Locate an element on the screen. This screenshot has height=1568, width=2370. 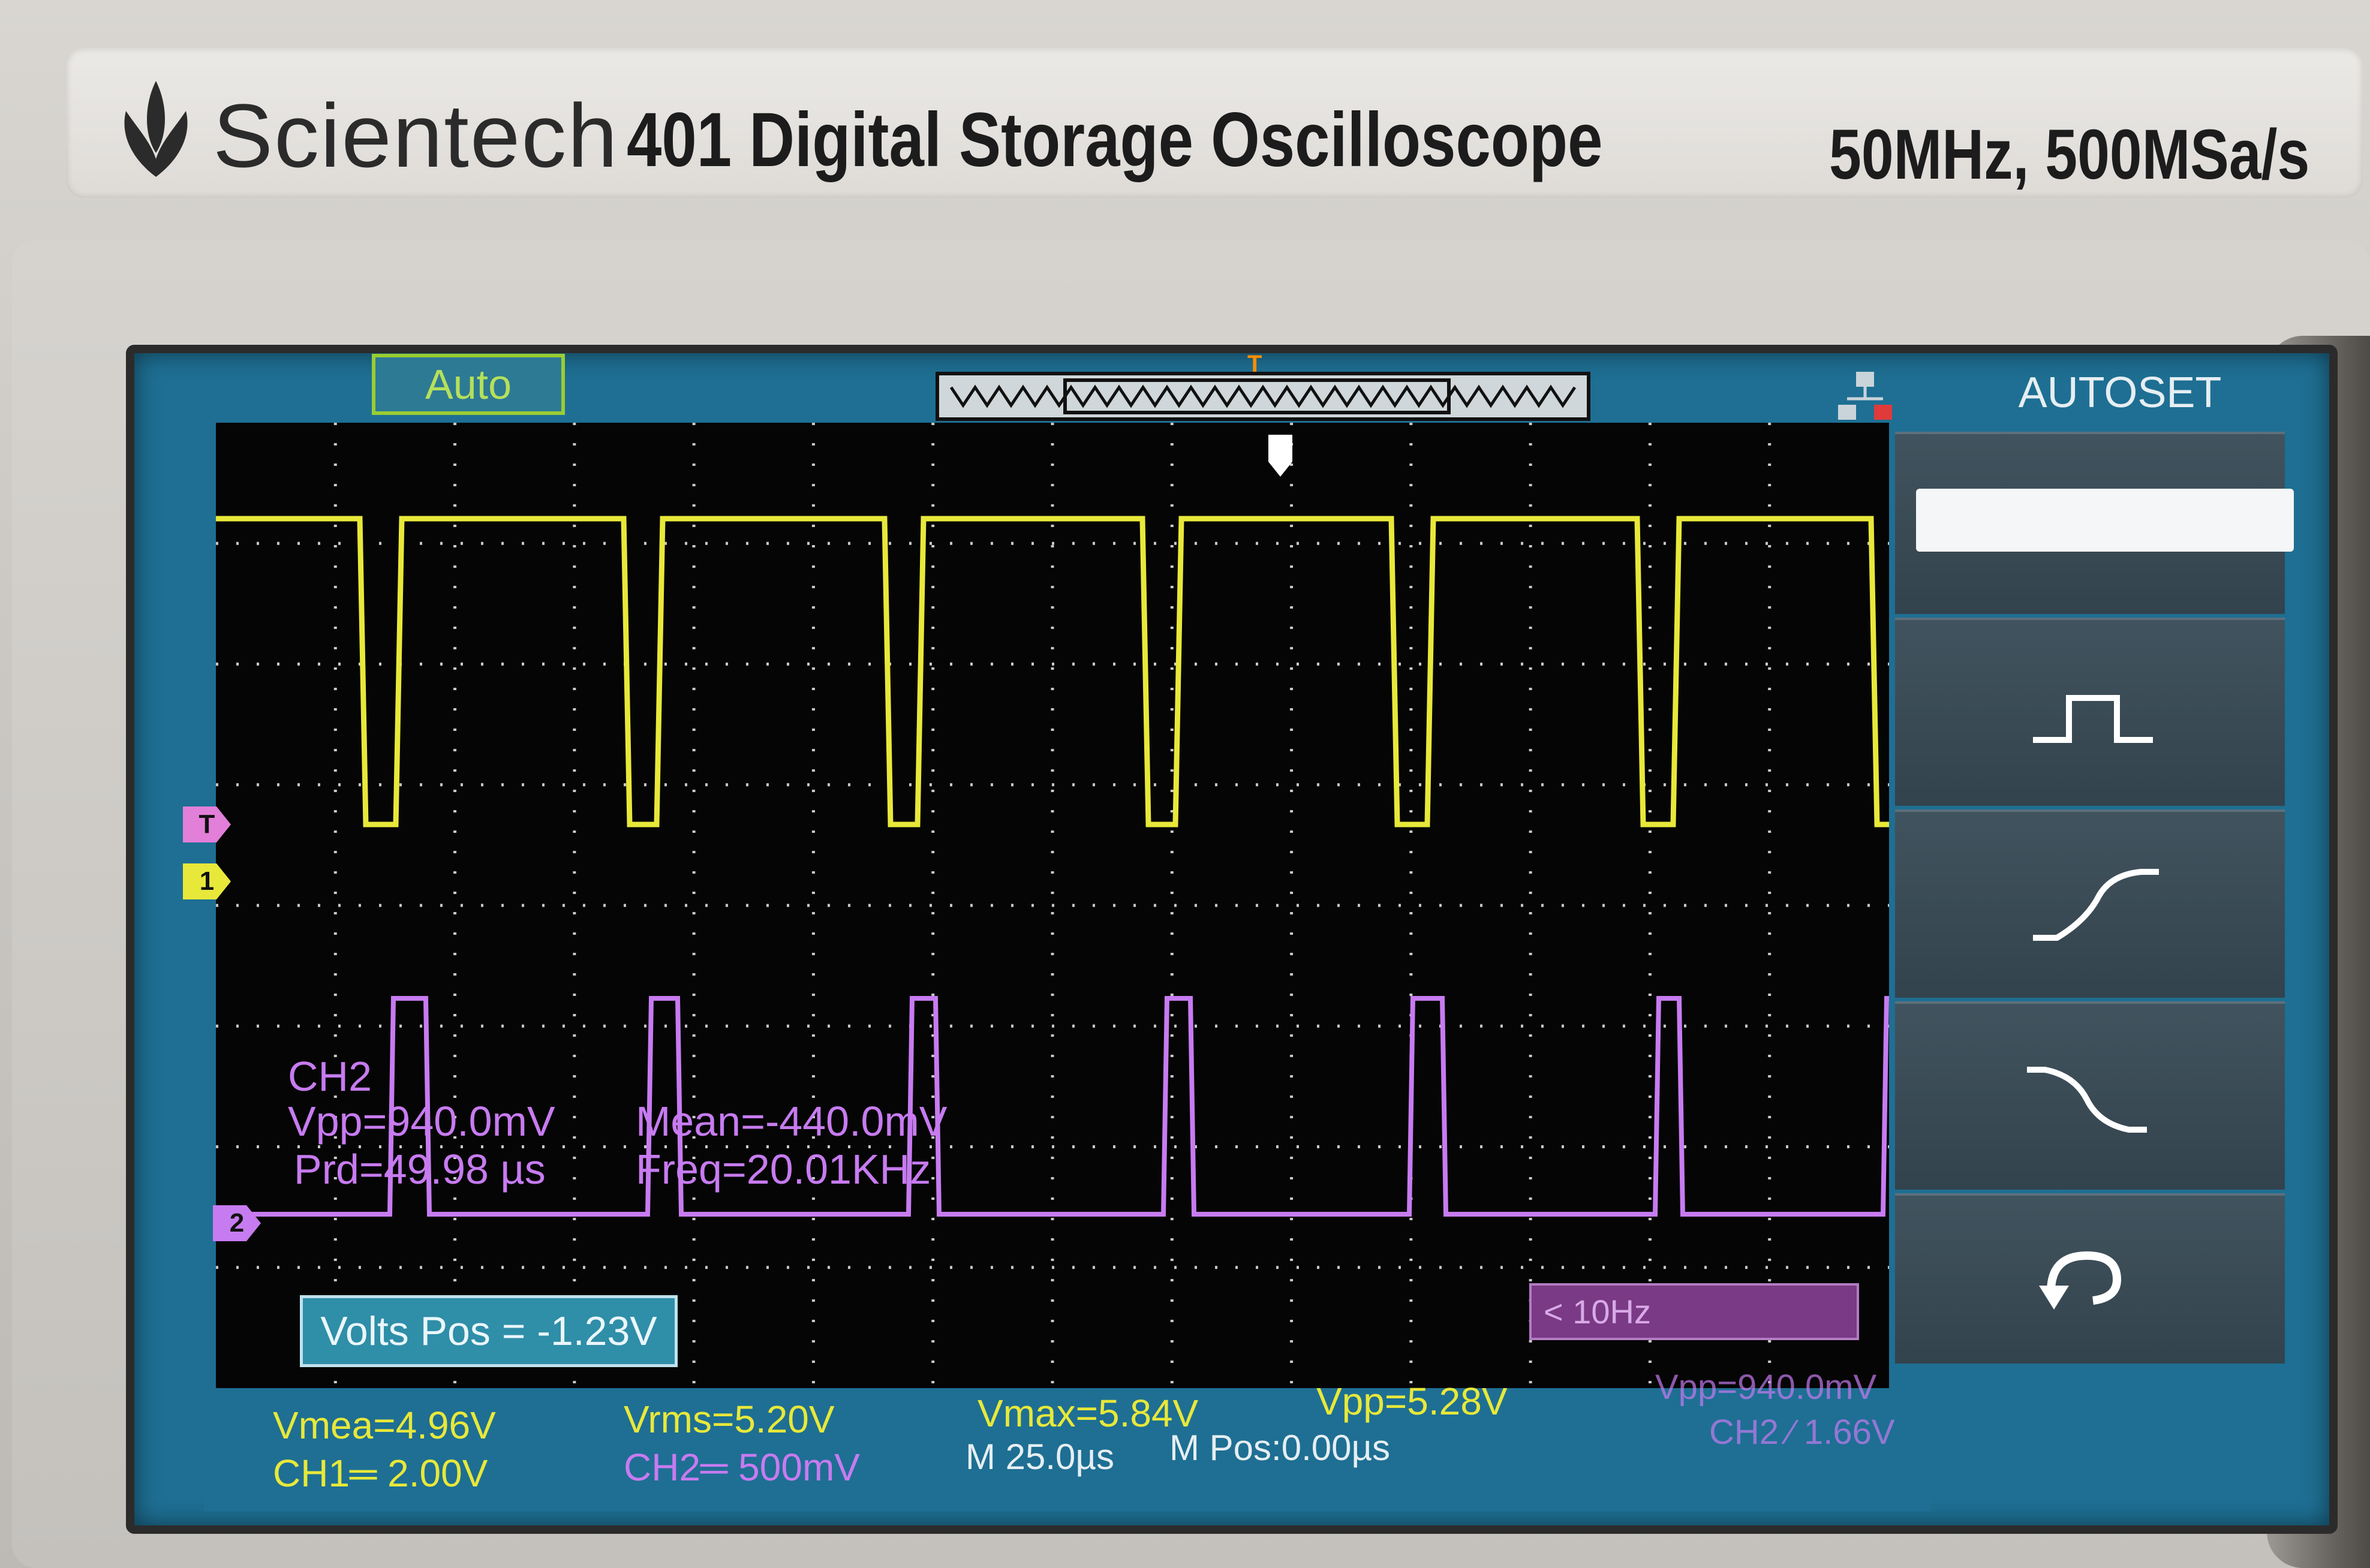
menu-item-undo is located at coordinates (2090, 1278).